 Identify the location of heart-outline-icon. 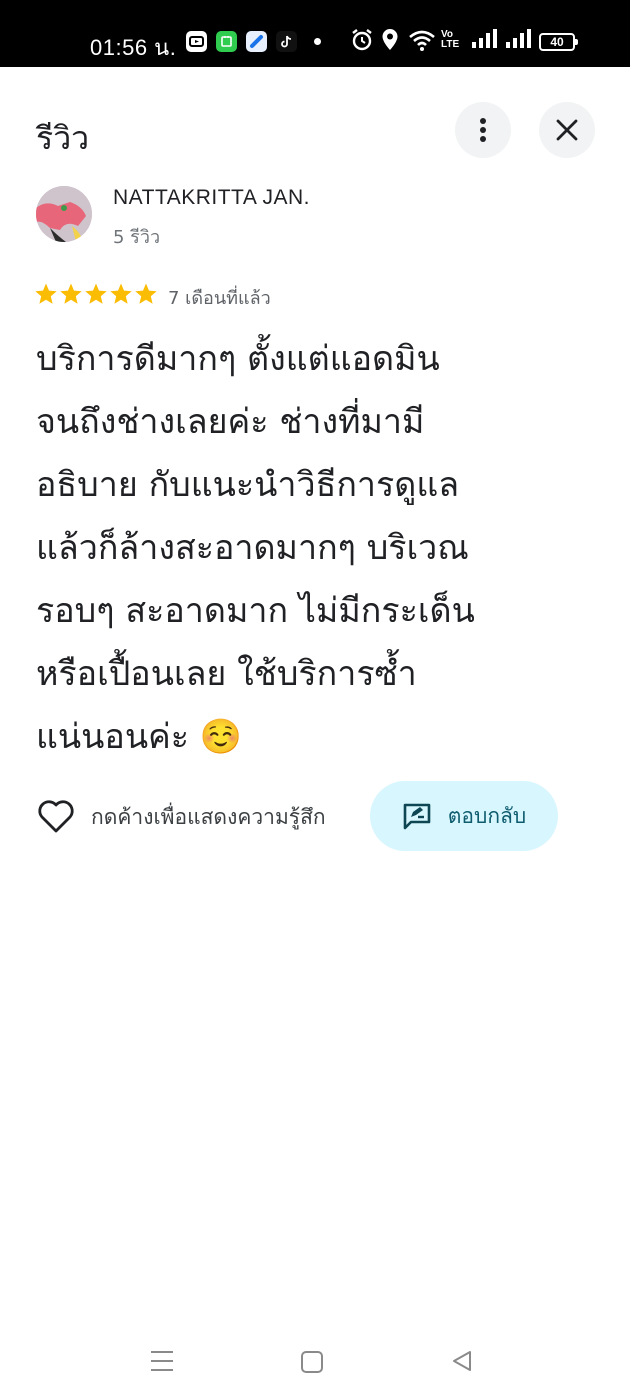
(56, 816).